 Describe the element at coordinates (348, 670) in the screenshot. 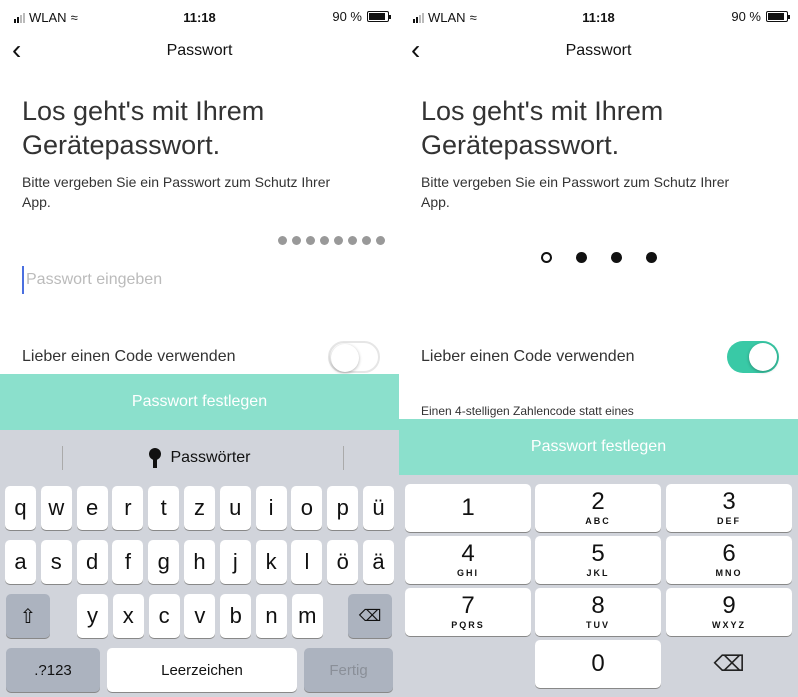

I see `done-key: Fertig` at that location.